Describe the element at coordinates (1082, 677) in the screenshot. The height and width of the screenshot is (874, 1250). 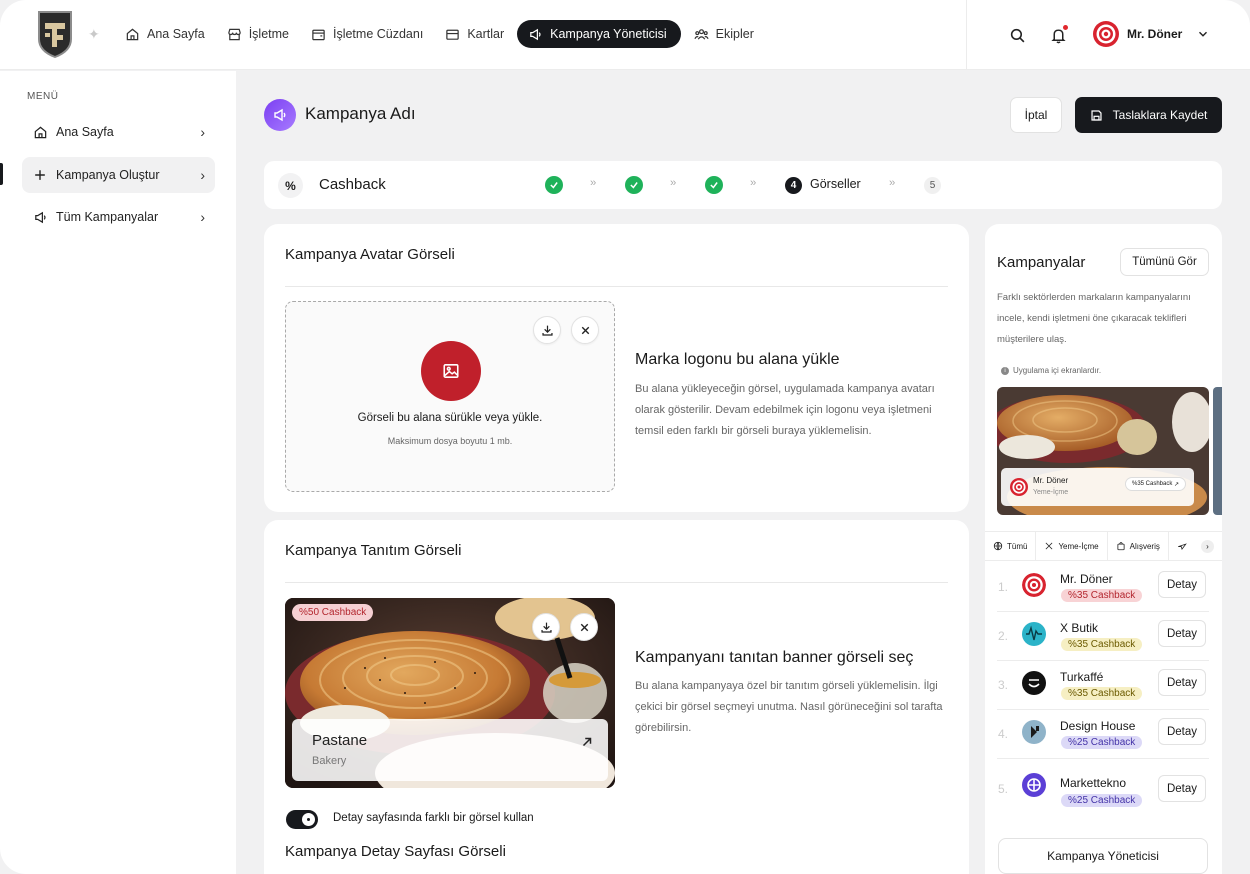
I see `brand-name: Turkaffé` at that location.